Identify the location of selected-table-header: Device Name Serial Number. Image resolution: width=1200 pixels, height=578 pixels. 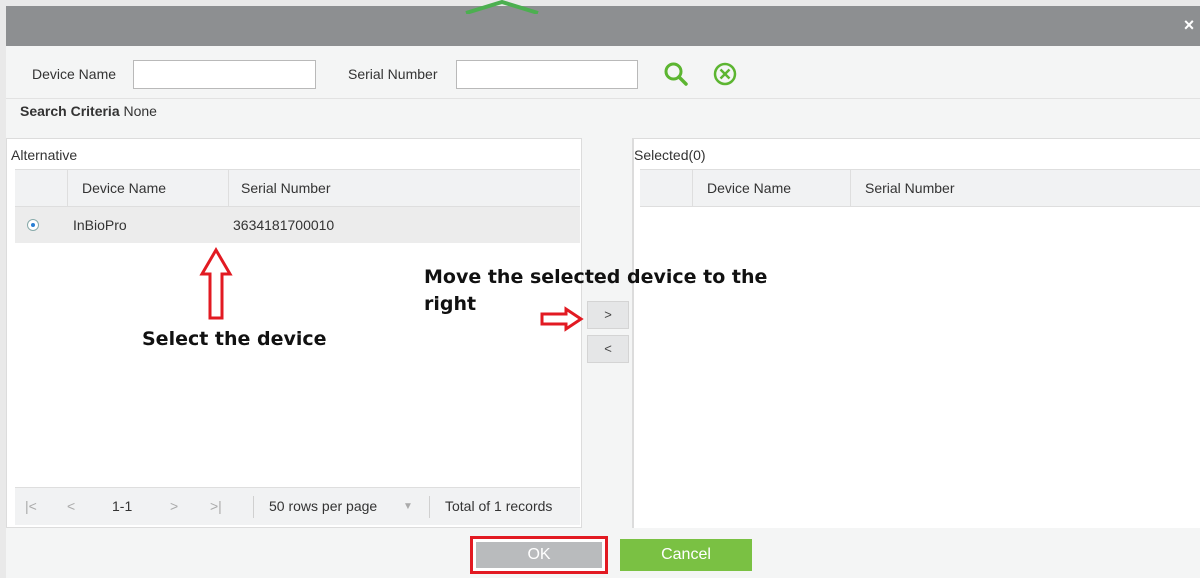
(920, 188).